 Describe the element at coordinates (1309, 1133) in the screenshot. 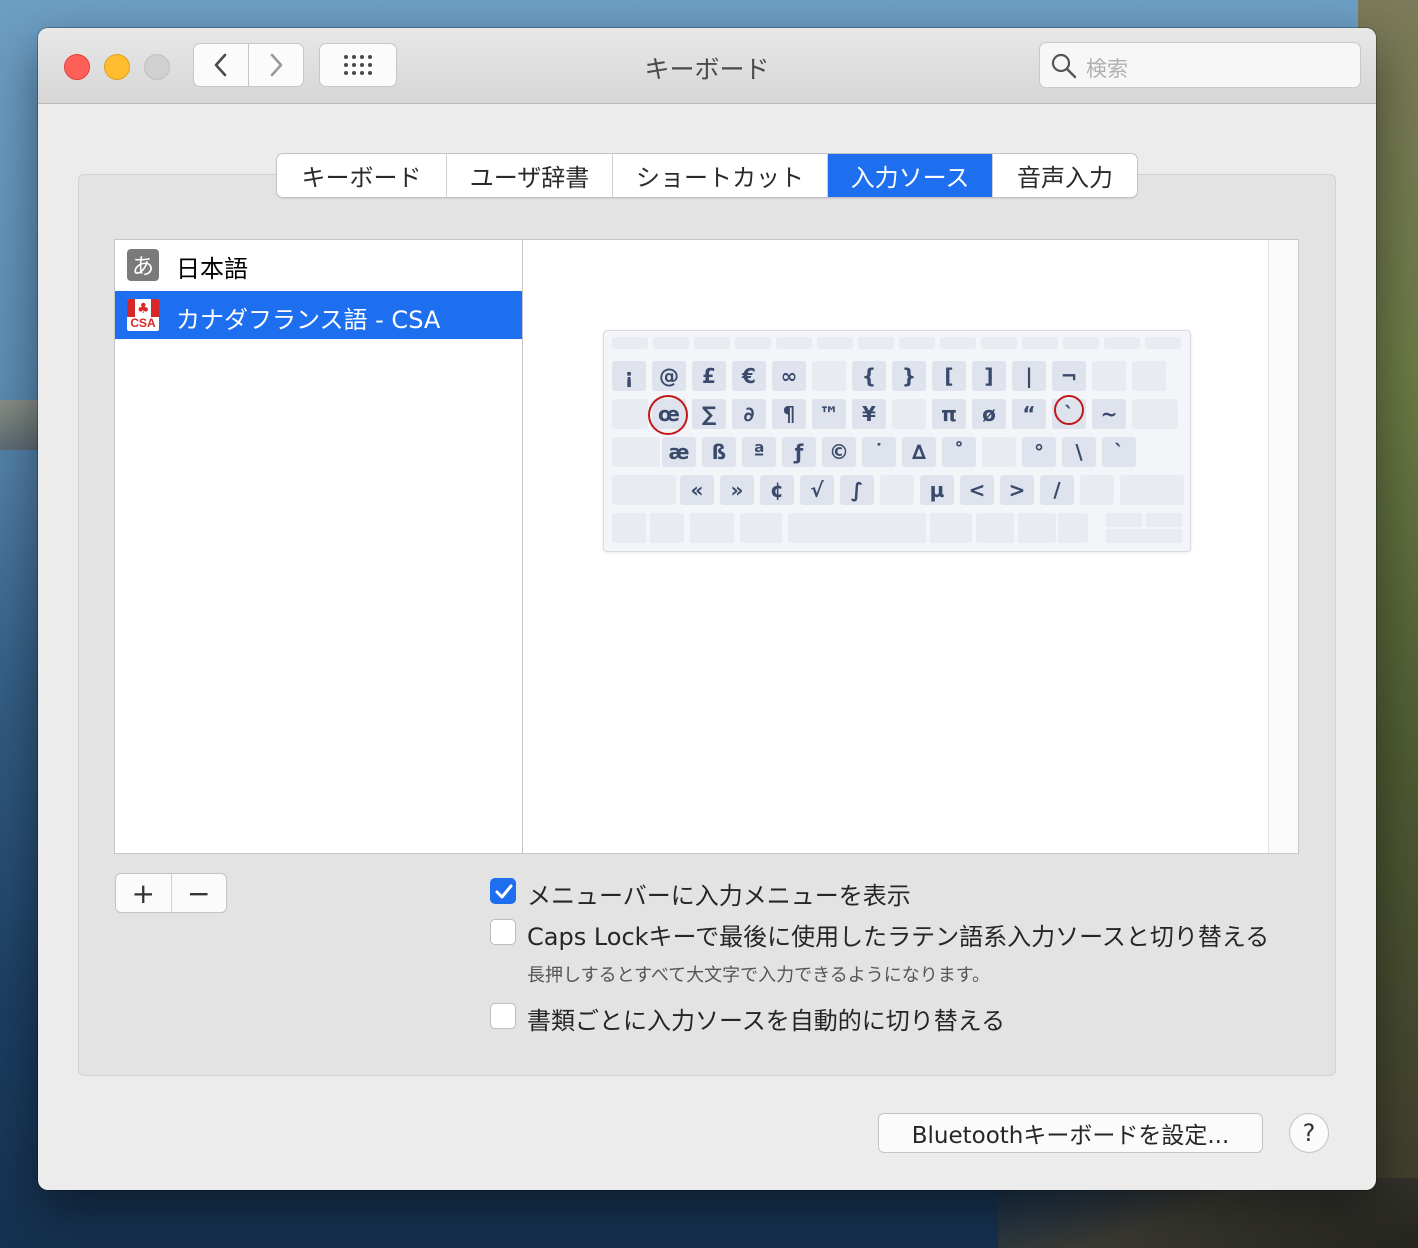

I see `help-button: ?` at that location.